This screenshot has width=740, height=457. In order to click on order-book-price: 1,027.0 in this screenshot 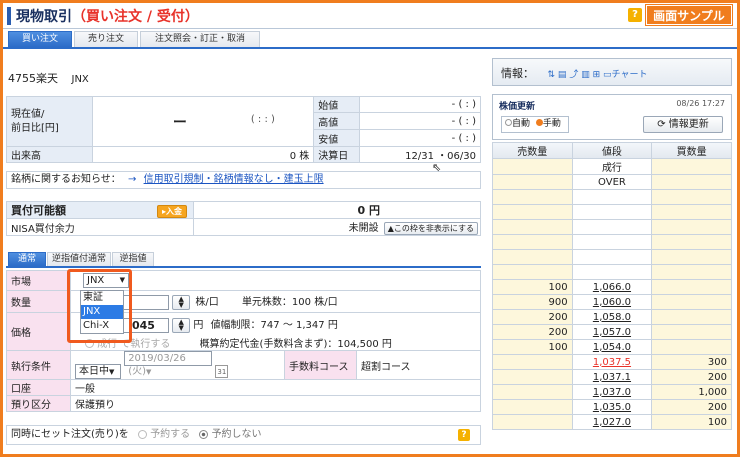, I will do `click(612, 422)`.